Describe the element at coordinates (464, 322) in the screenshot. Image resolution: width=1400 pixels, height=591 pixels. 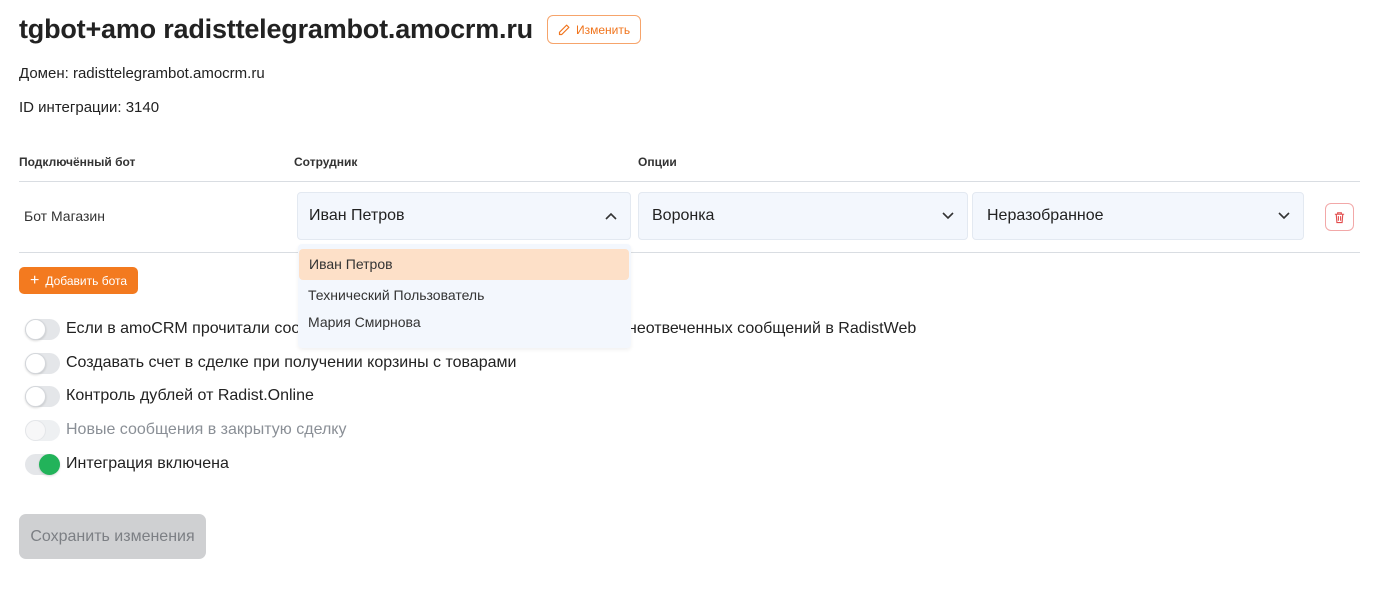
I see `employee-option: Мария Смирнова` at that location.